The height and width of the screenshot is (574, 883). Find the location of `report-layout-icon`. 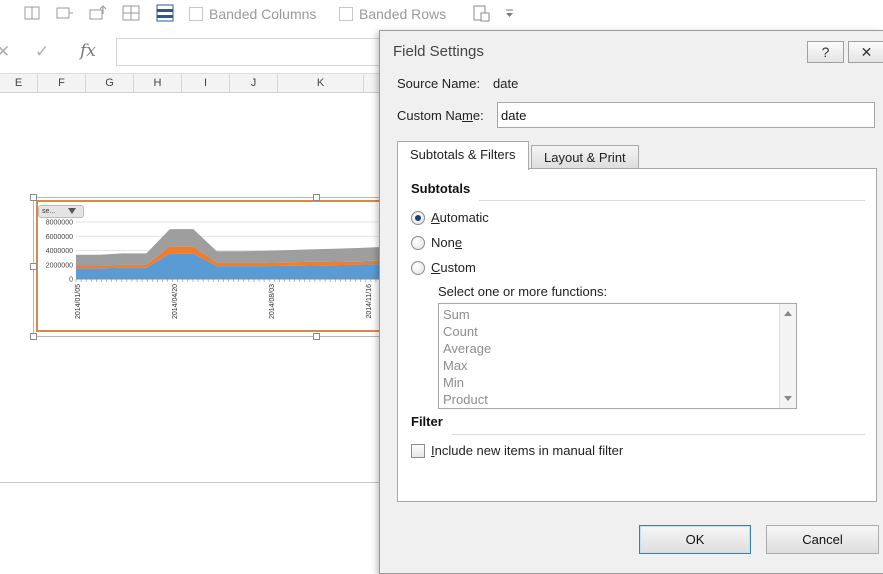

report-layout-icon is located at coordinates (131, 13).